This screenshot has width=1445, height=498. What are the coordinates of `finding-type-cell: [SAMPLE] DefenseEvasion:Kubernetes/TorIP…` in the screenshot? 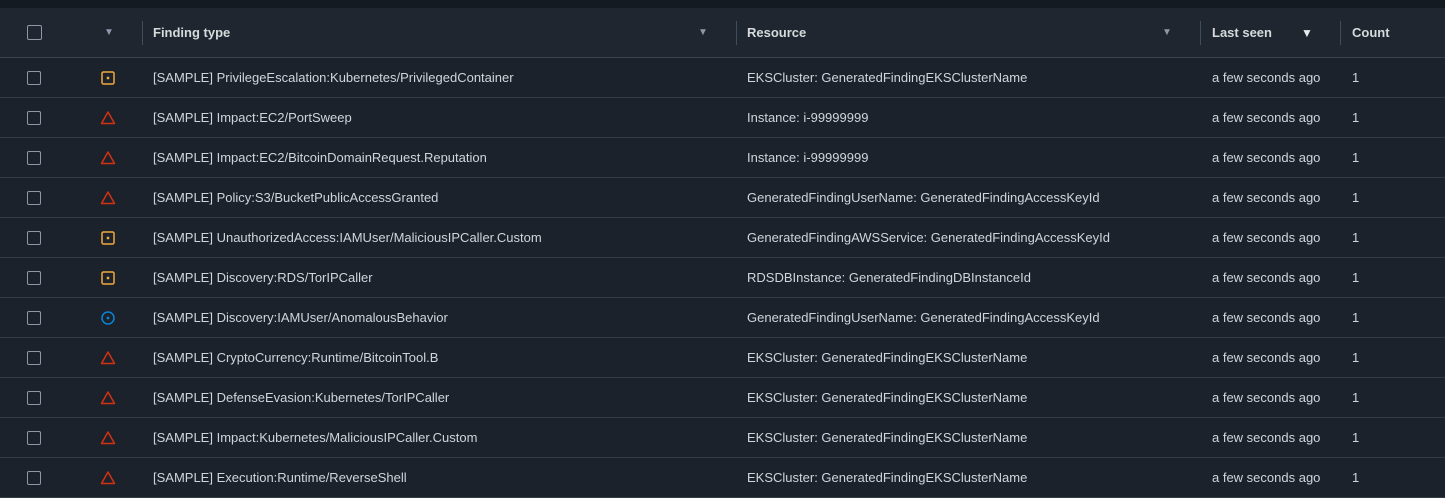 It's located at (438, 397).